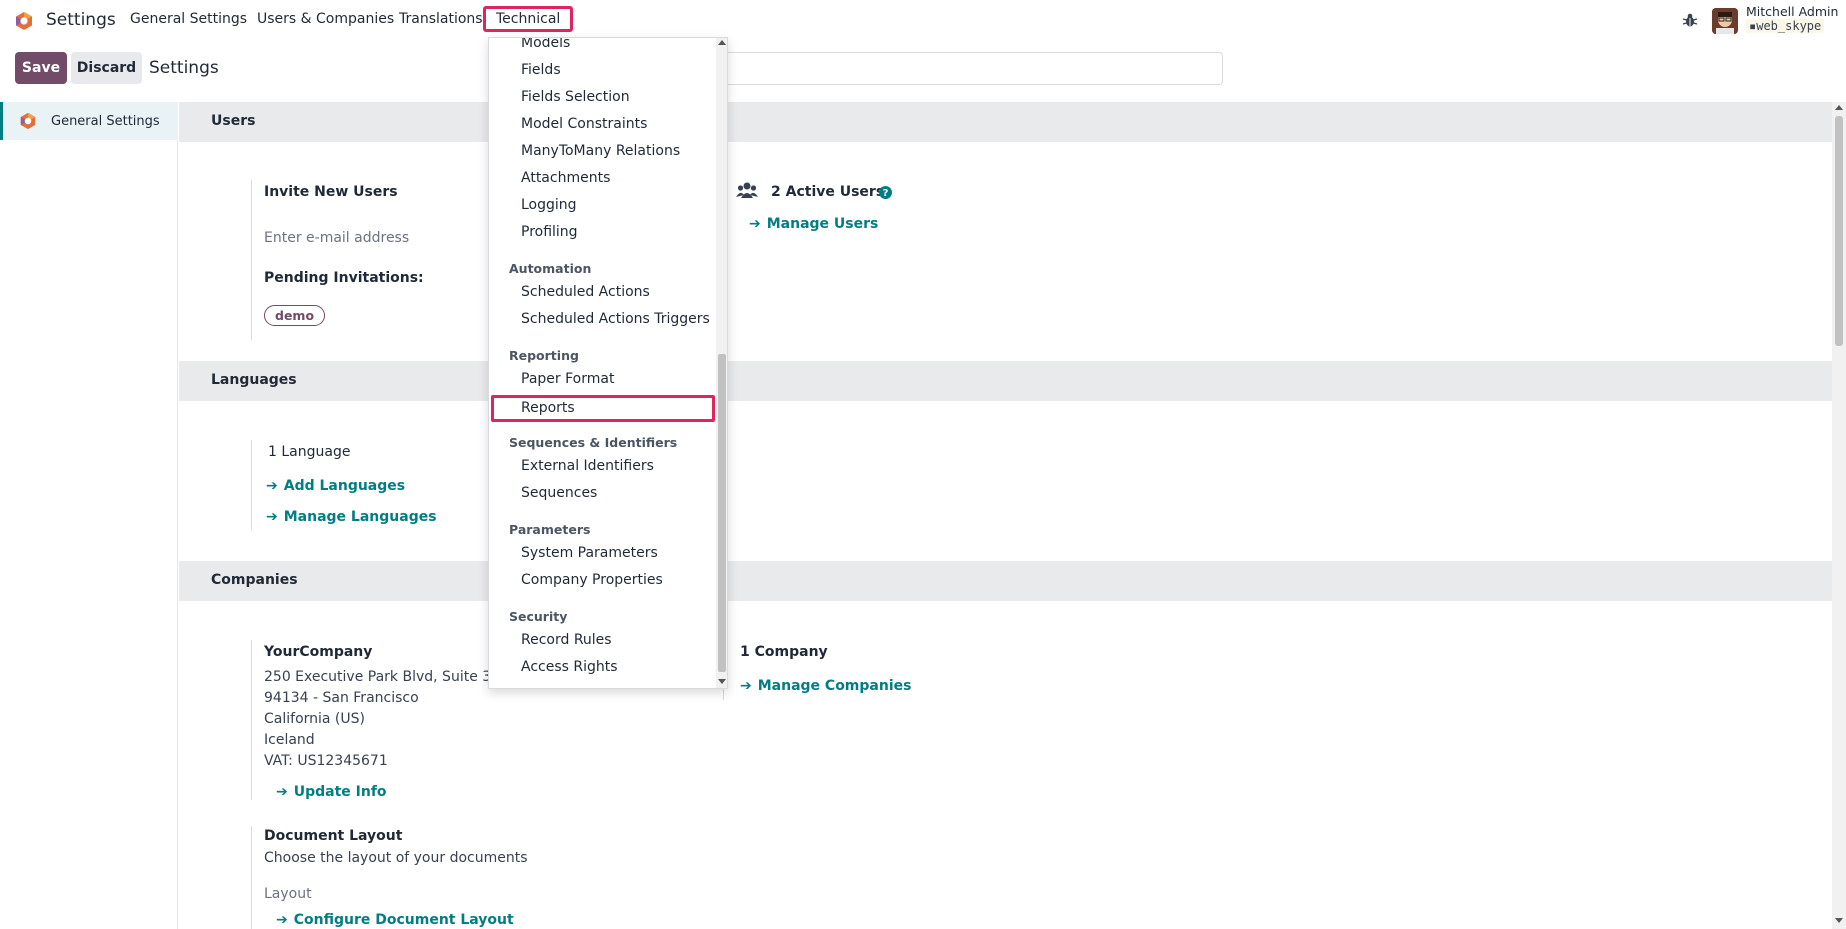 The image size is (1846, 929). Describe the element at coordinates (1792, 11) in the screenshot. I see `user-name: Mitchell Admin` at that location.